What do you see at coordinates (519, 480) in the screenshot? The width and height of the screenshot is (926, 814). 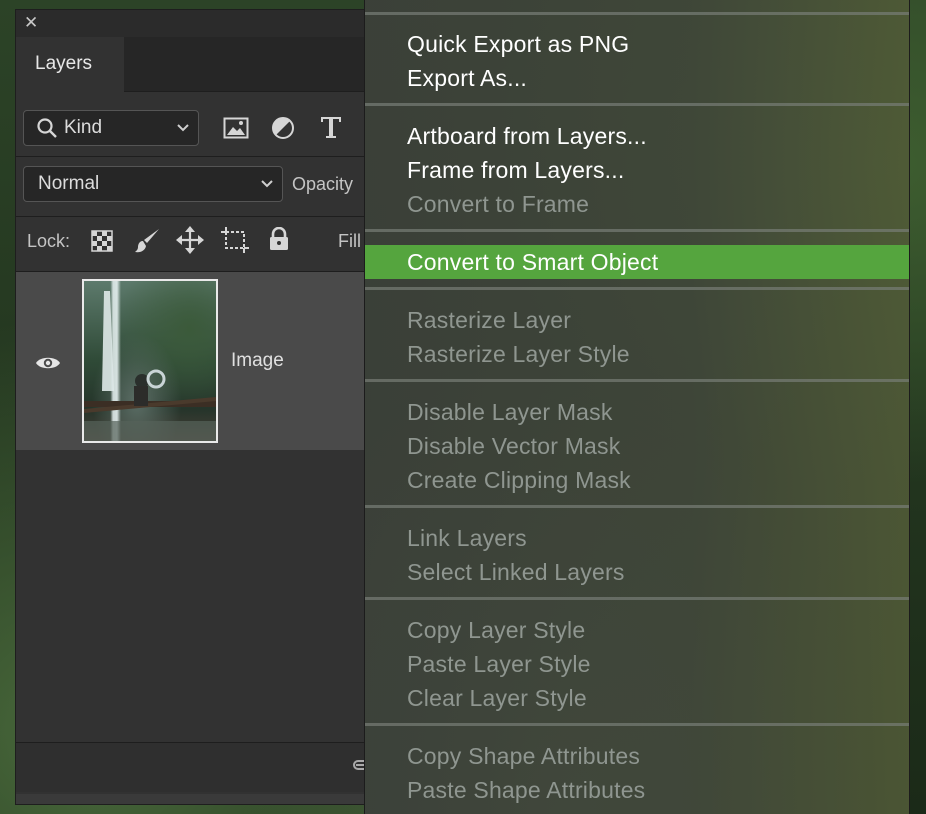 I see `menu-item-create-clipping-mask: Create Clipping Mask` at bounding box center [519, 480].